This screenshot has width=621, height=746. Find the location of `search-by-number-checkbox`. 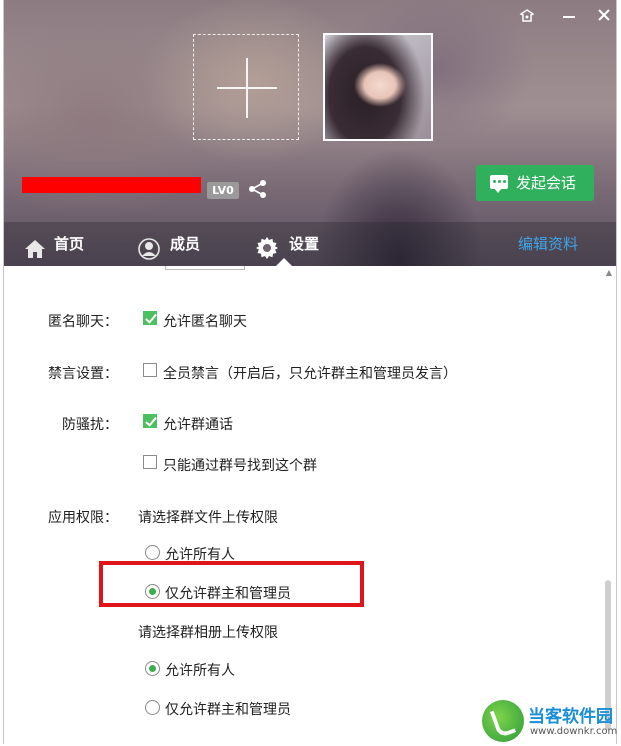

search-by-number-checkbox is located at coordinates (150, 462).